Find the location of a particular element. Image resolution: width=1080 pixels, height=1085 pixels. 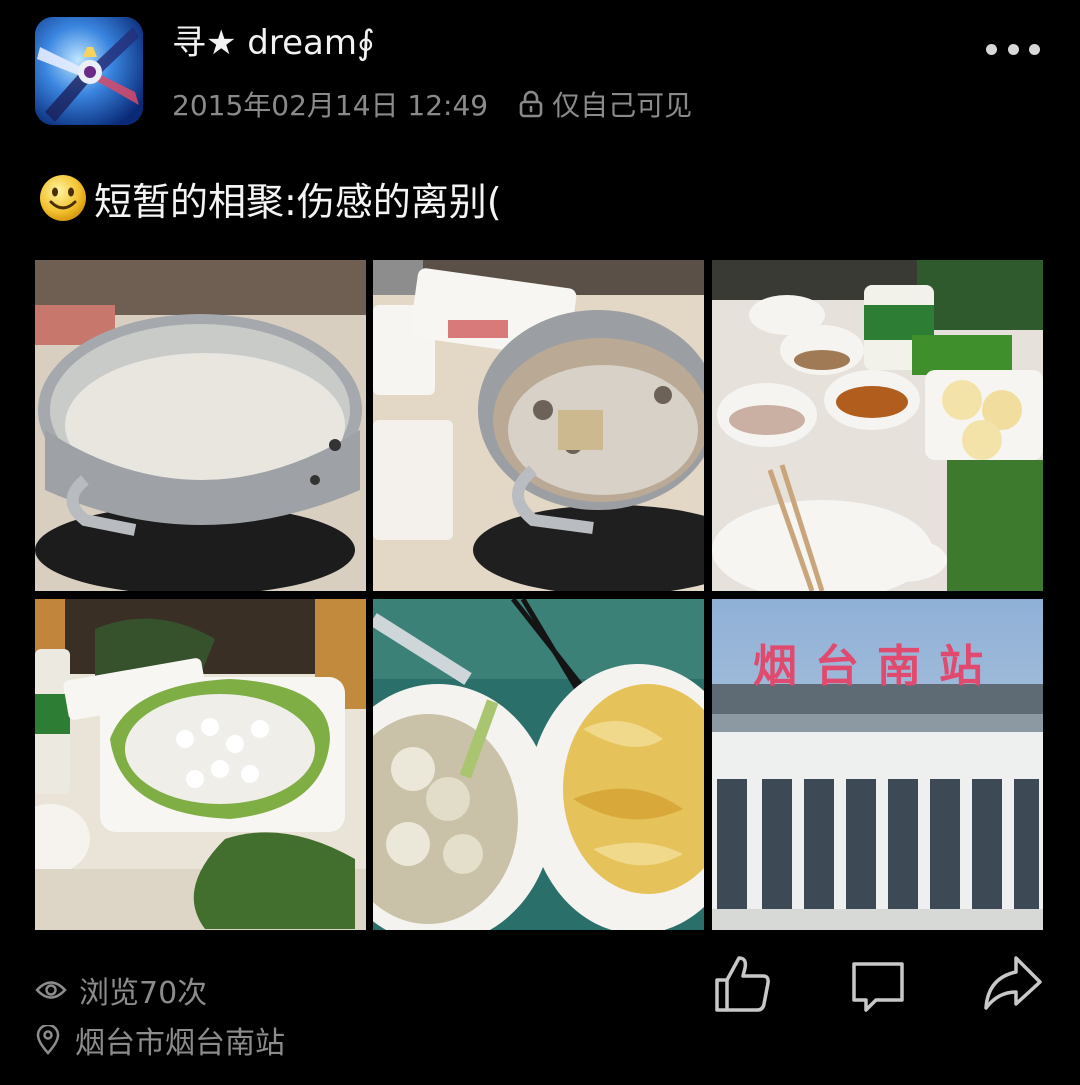

gundam-avatar-icon is located at coordinates (89, 71).